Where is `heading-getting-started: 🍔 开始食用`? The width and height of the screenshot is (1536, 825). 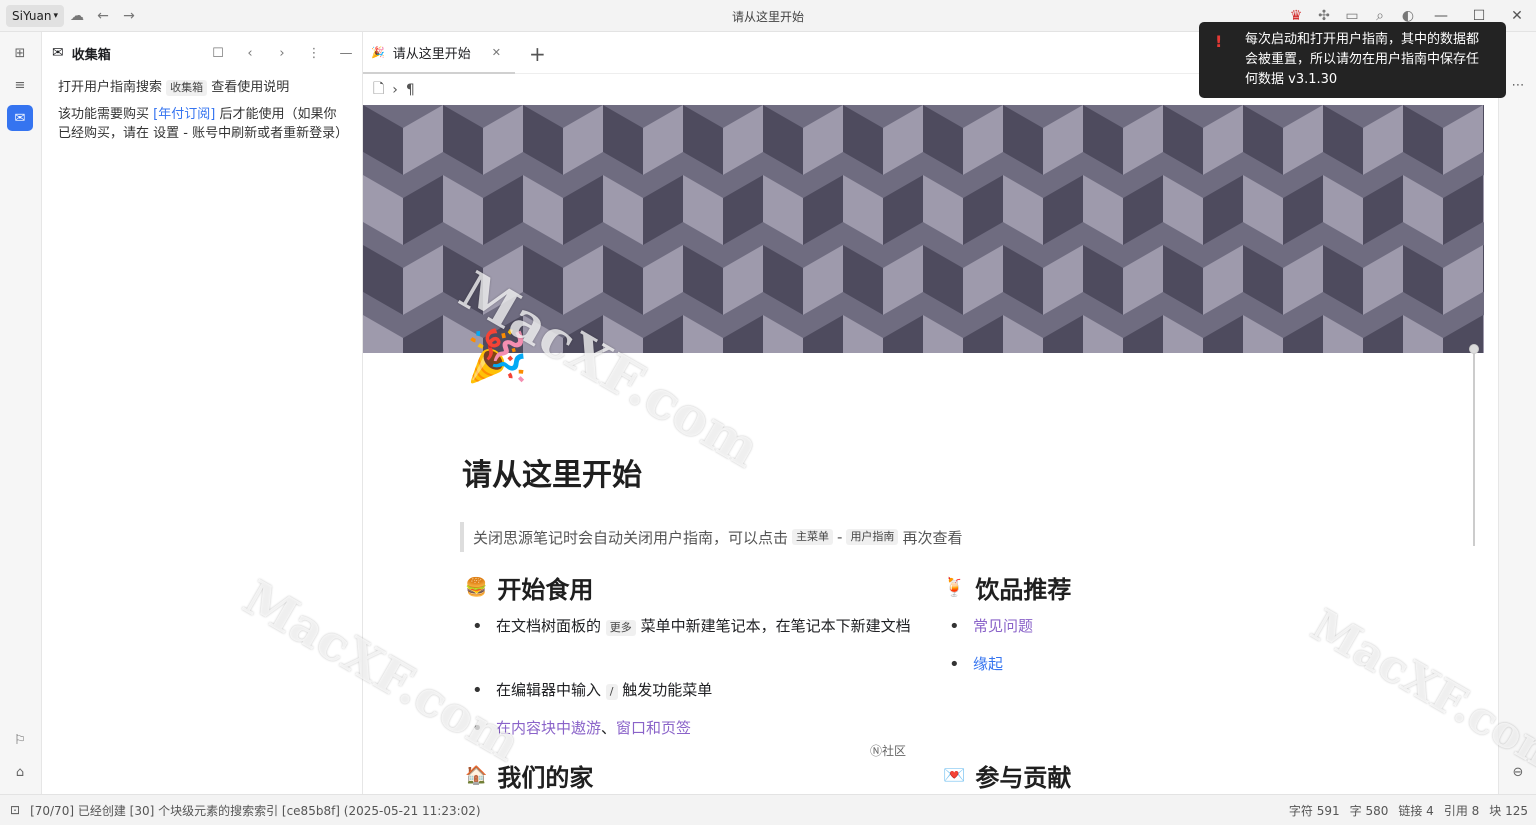 heading-getting-started: 🍔 开始食用 is located at coordinates (529, 587).